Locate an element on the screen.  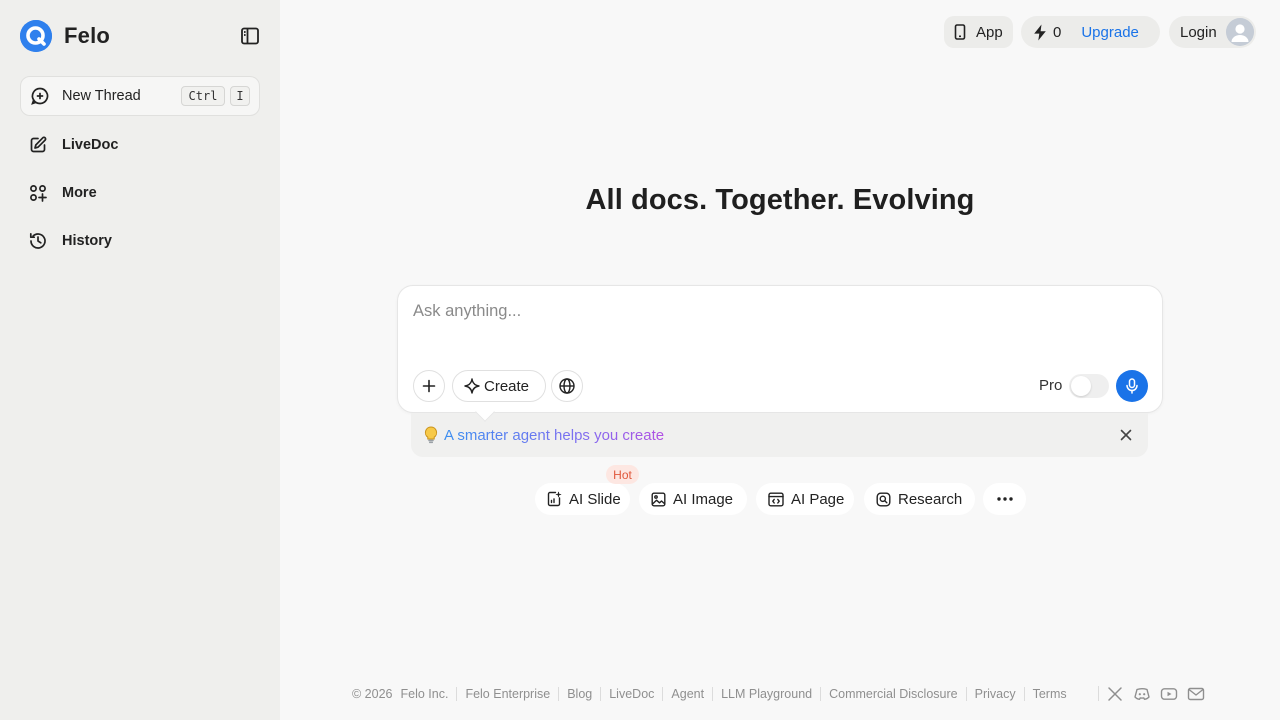
web-search-button is located at coordinates (567, 386).